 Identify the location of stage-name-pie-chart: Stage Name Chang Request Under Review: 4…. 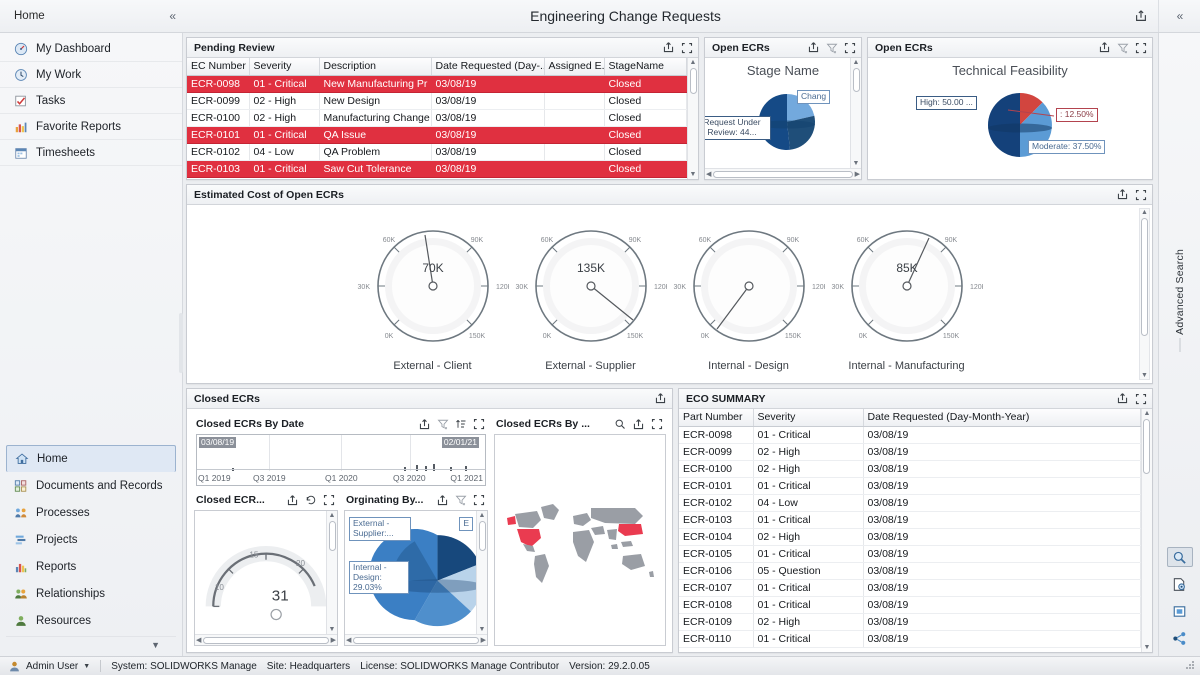
(783, 118).